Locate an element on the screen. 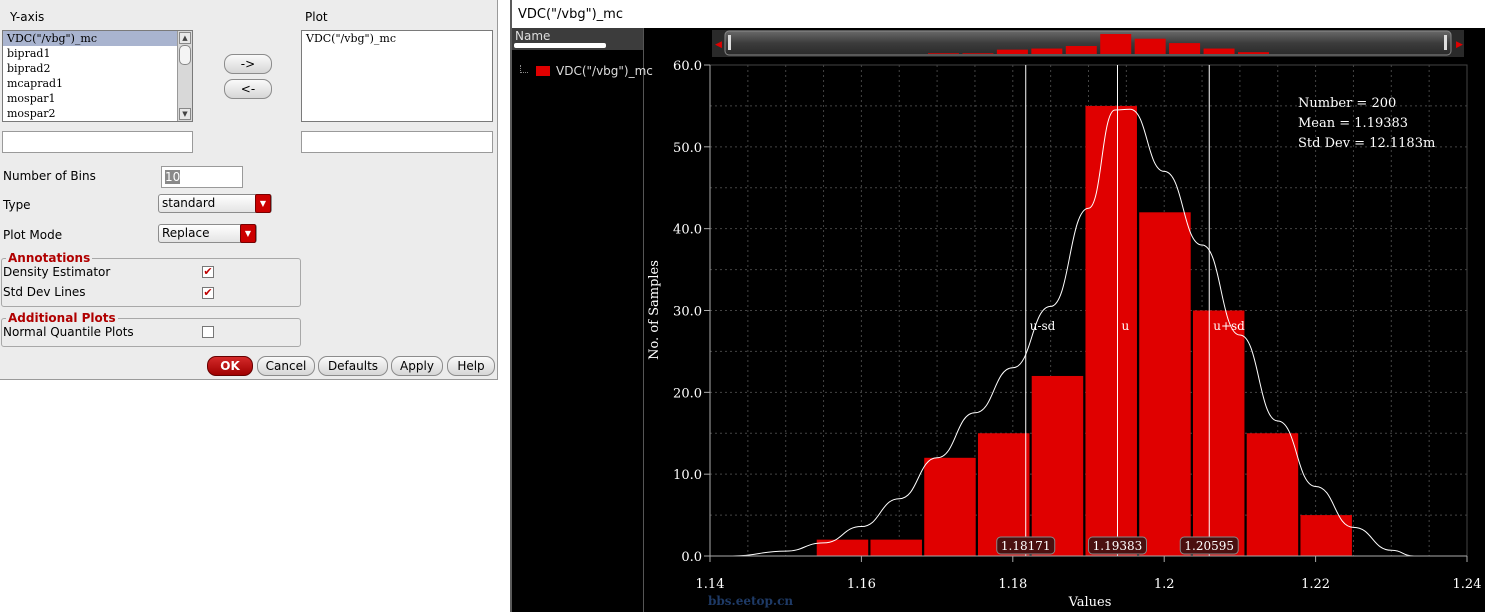 The height and width of the screenshot is (612, 1485). y-tick-label: 30.0 is located at coordinates (687, 312).